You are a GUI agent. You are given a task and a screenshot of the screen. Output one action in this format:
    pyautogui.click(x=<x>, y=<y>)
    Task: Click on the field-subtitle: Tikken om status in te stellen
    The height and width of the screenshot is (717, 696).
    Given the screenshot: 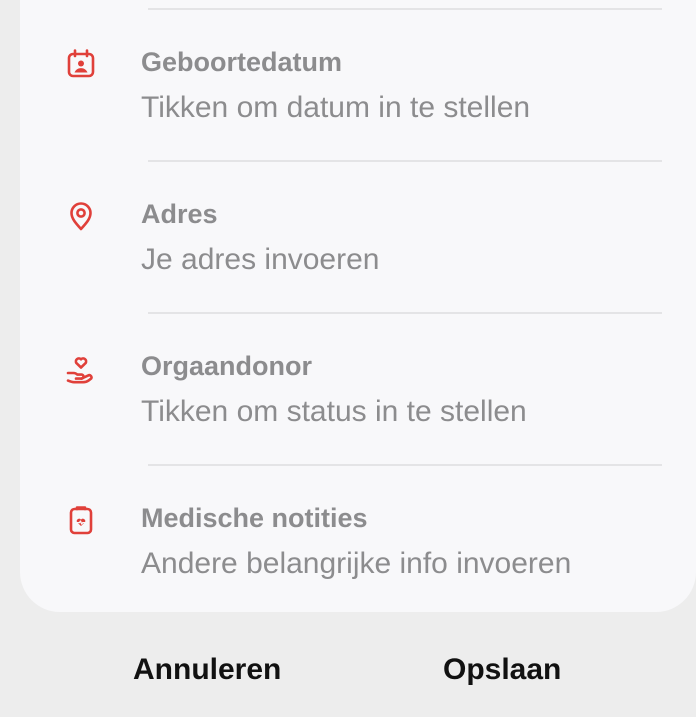 What is the action you would take?
    pyautogui.click(x=334, y=411)
    